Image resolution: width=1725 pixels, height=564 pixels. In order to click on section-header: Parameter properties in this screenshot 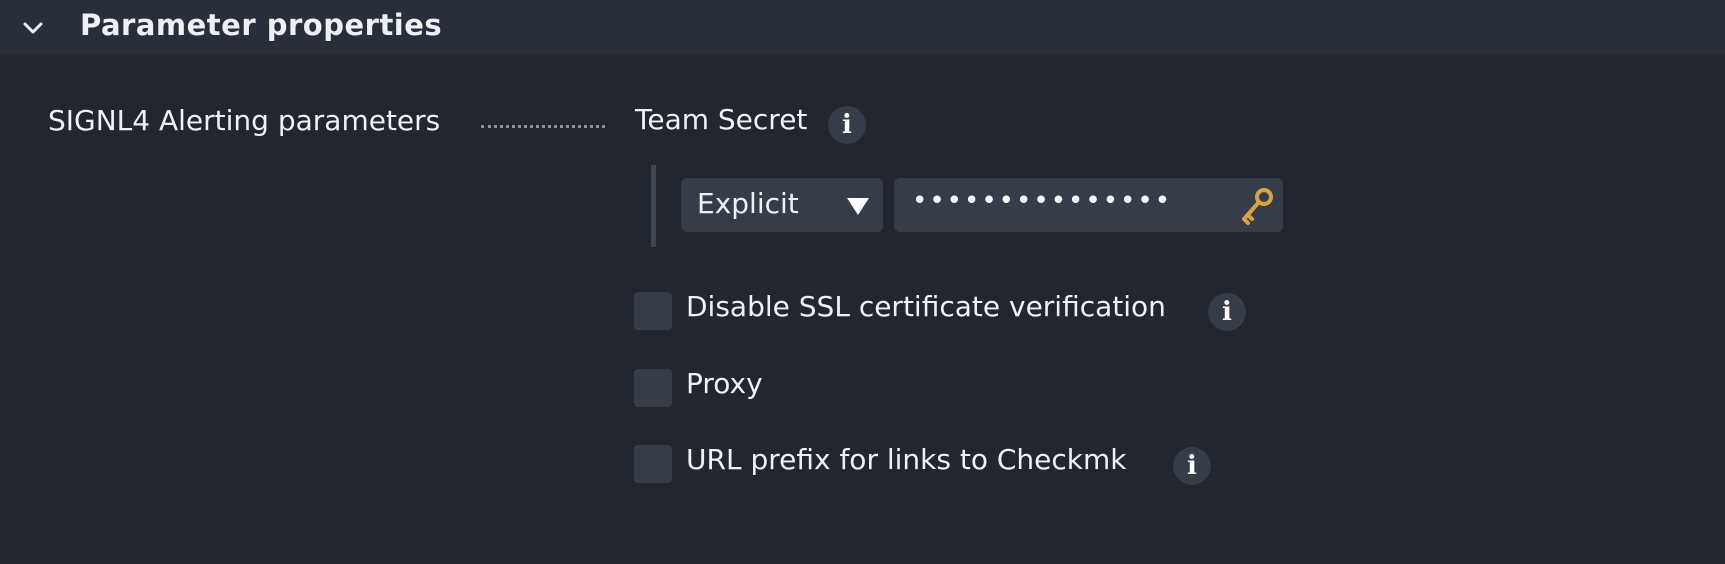, I will do `click(862, 27)`.